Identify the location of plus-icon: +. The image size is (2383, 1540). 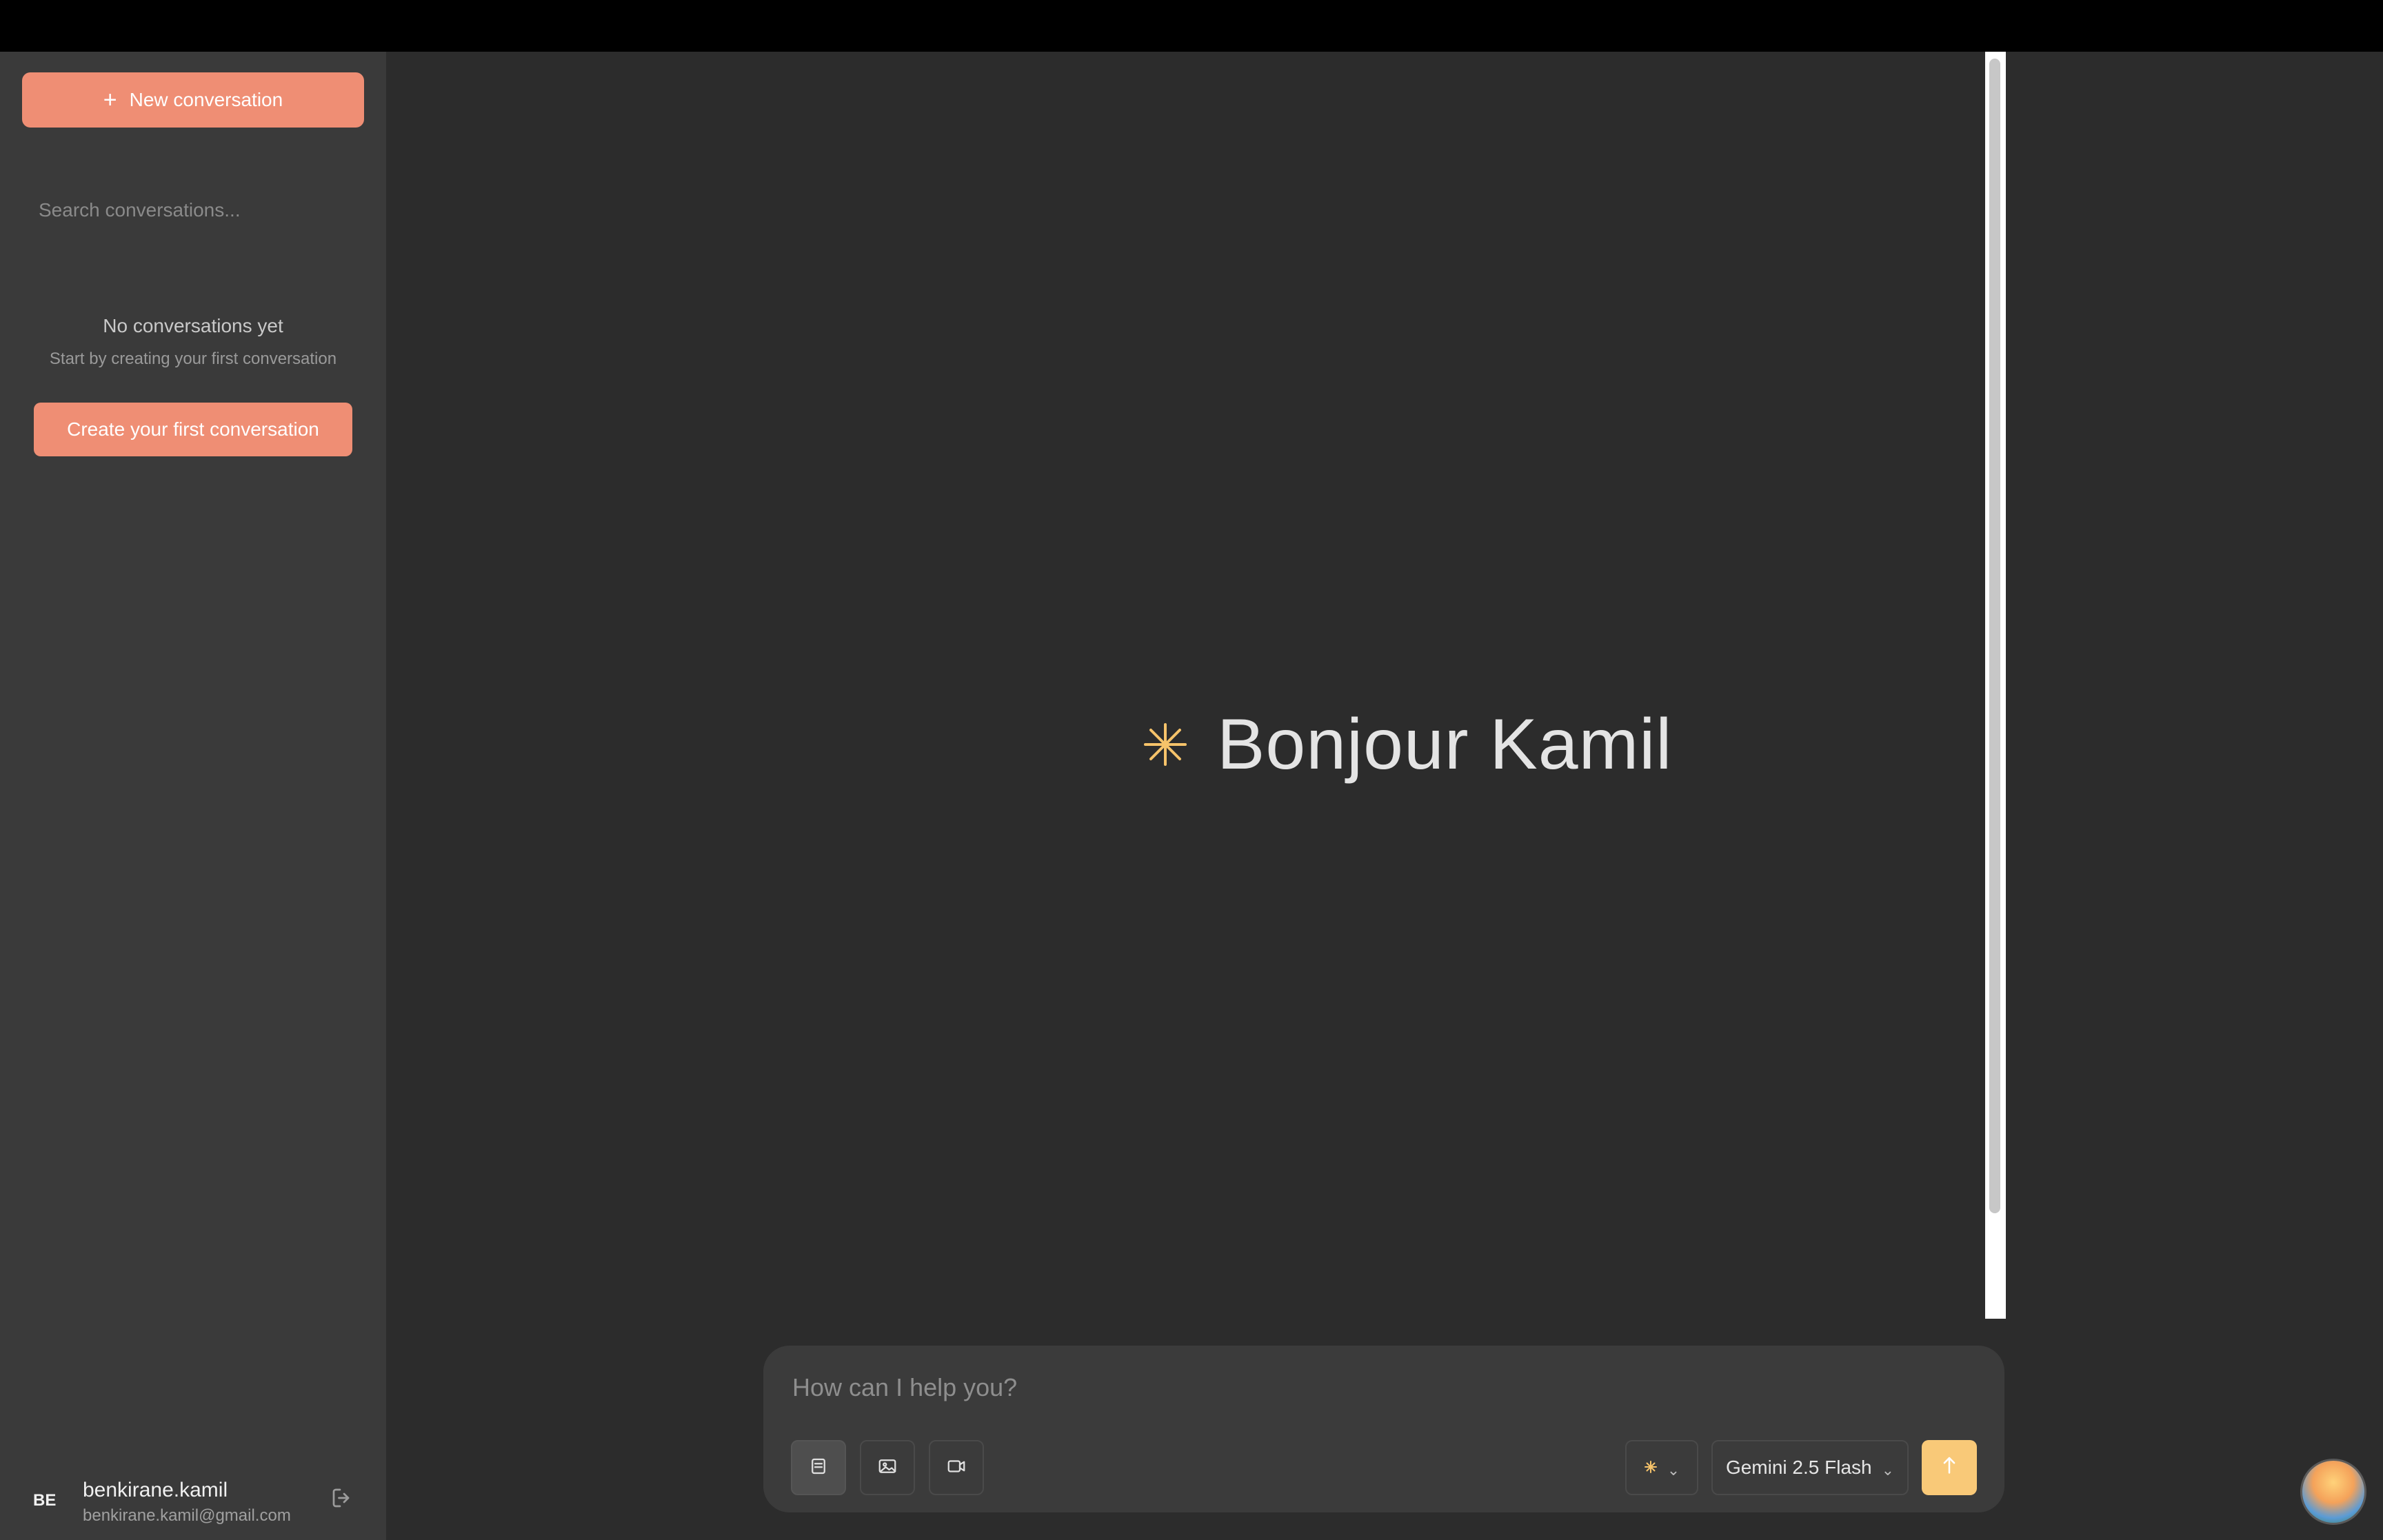
(110, 100).